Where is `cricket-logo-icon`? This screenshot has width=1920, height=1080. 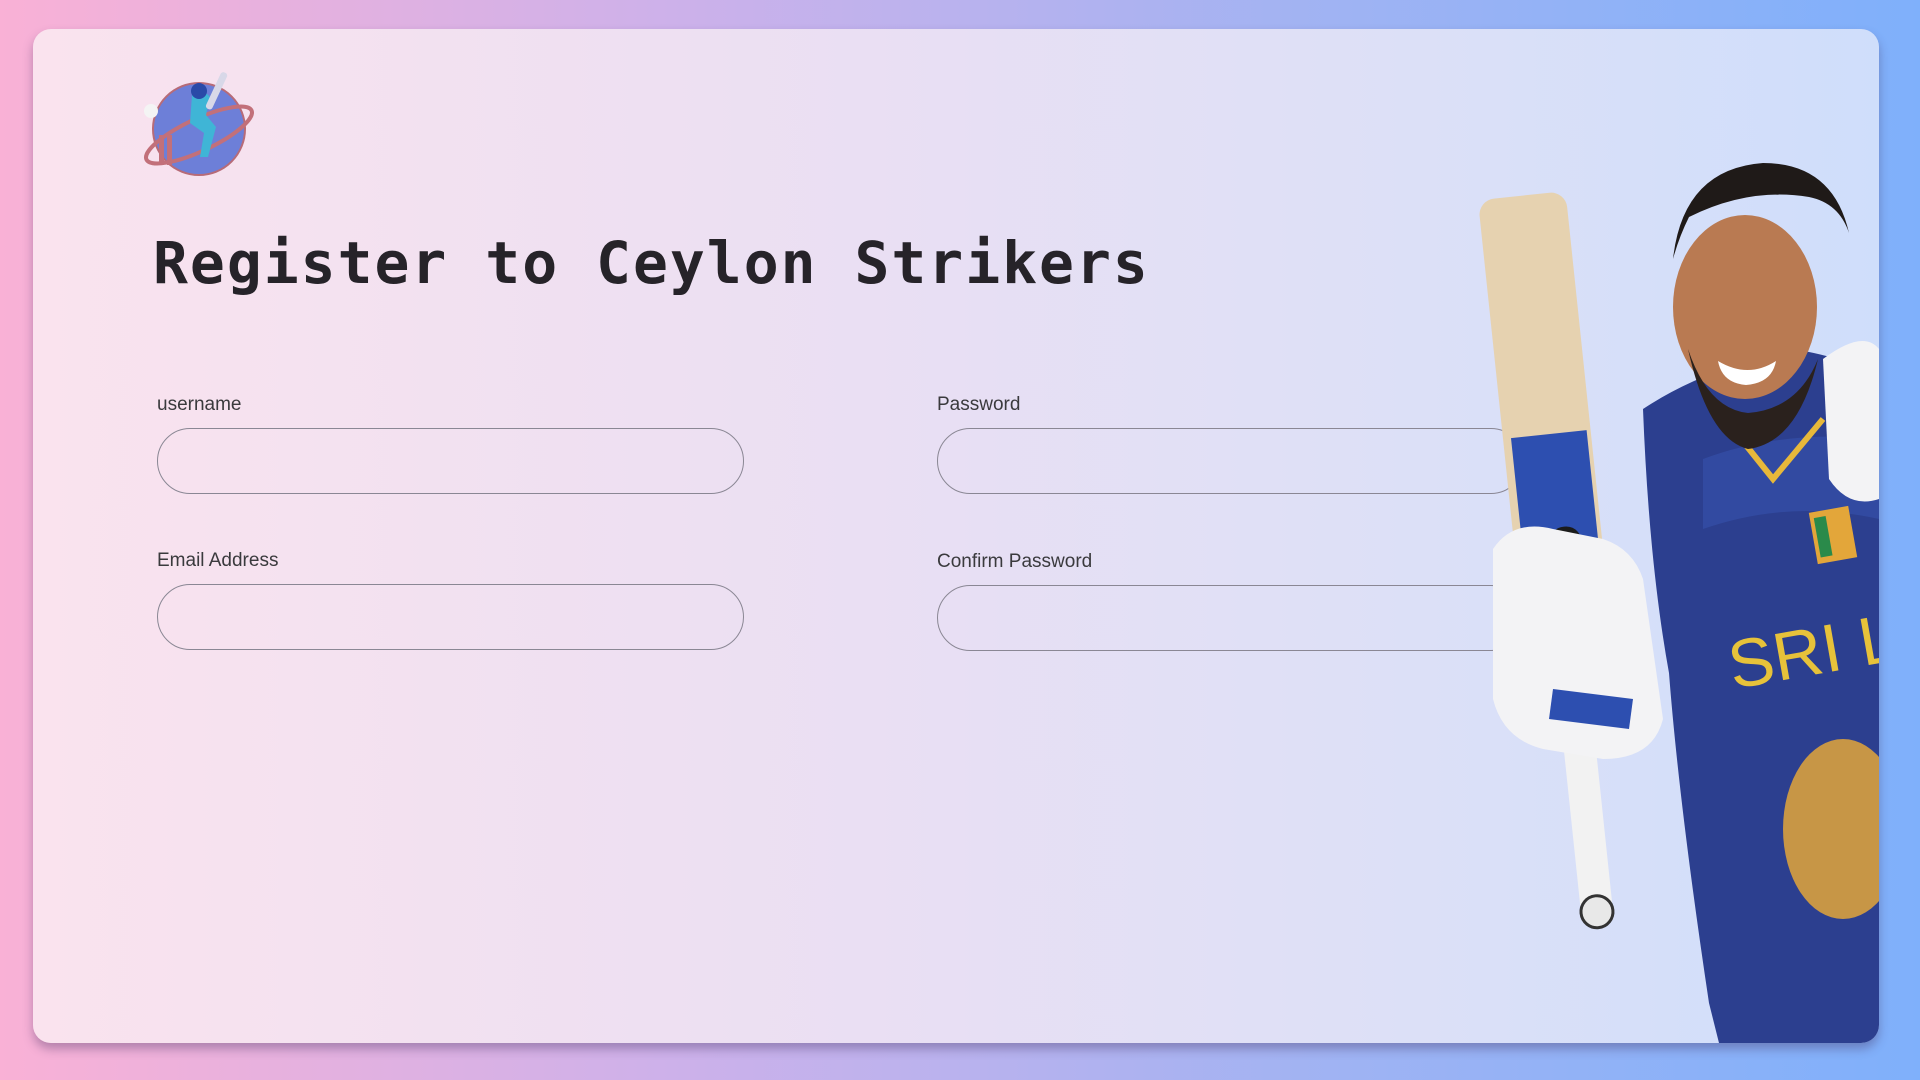 cricket-logo-icon is located at coordinates (199, 124).